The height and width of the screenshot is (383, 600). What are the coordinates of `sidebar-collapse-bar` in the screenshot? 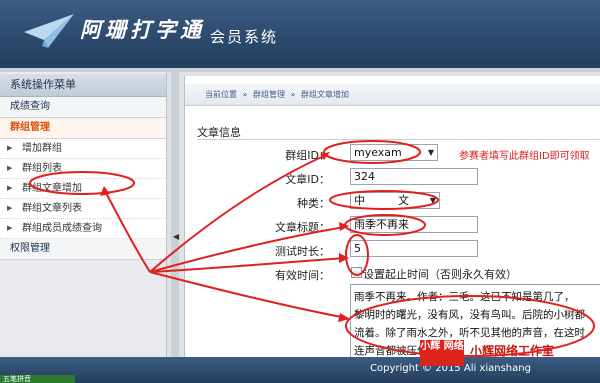 It's located at (175, 224).